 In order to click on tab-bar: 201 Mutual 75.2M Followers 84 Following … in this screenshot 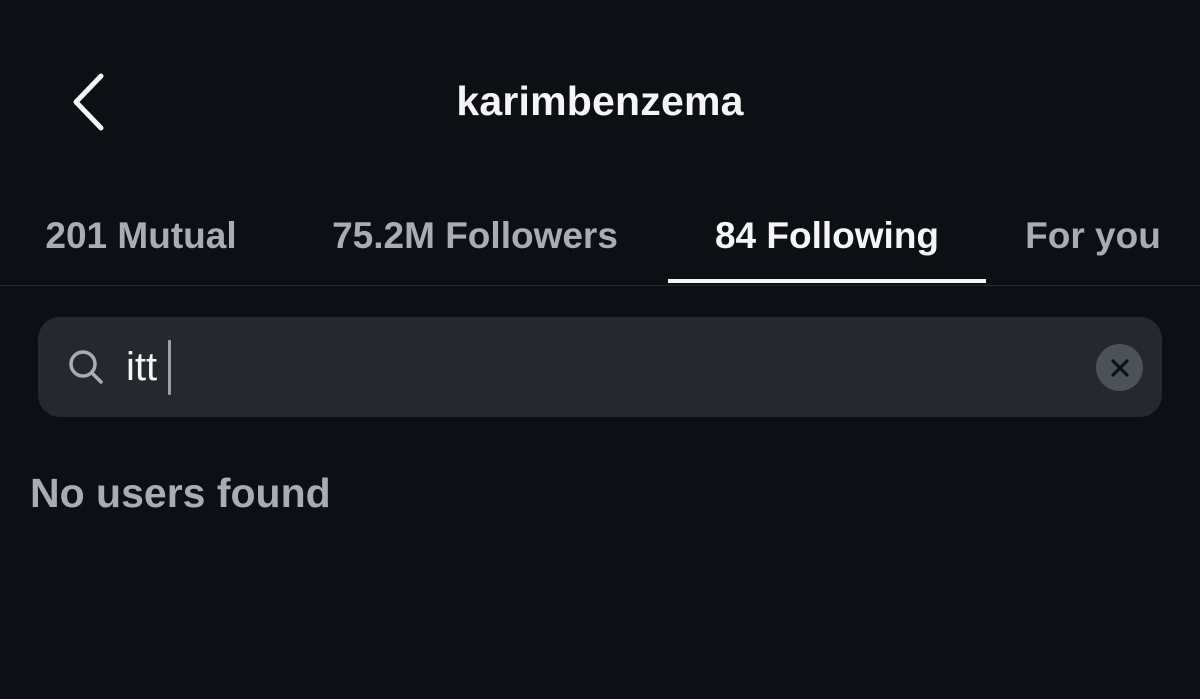, I will do `click(600, 238)`.